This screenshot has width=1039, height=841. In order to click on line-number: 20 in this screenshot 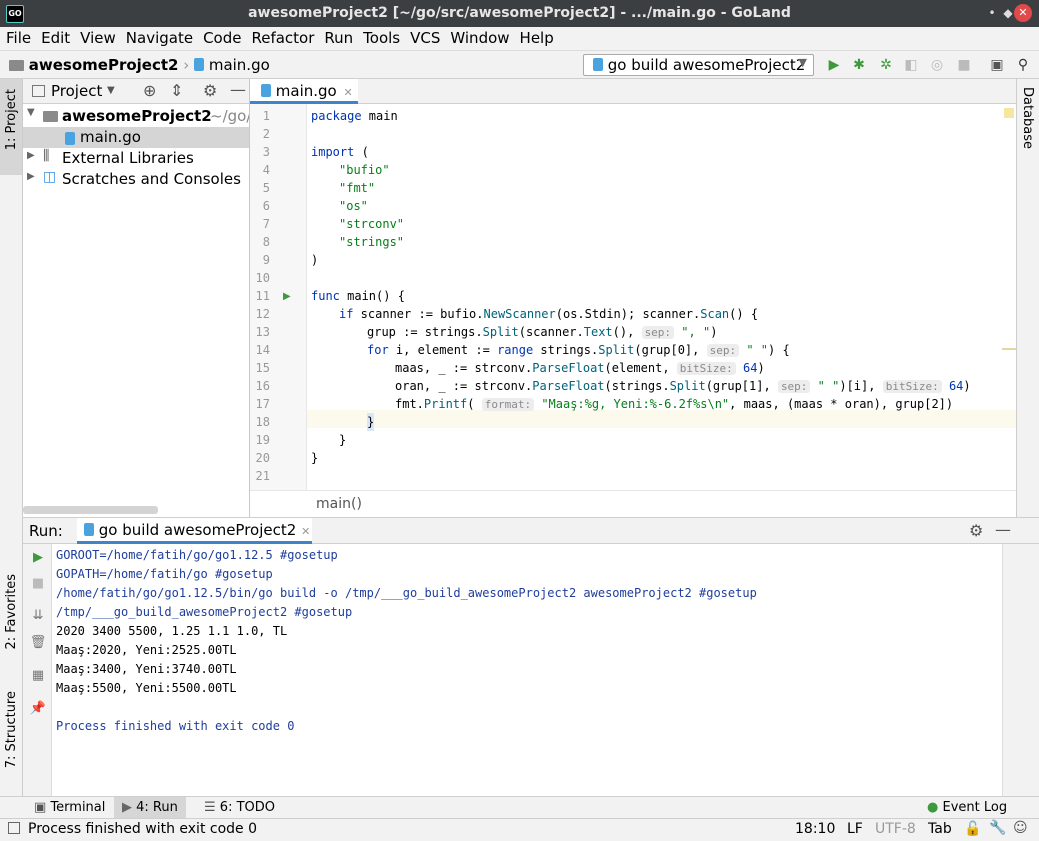, I will do `click(262, 458)`.